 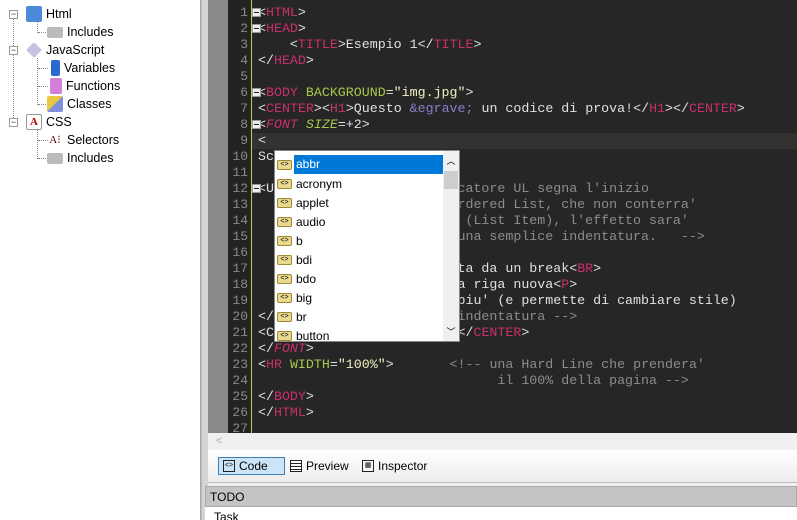 I want to click on code-line-24: il 100% della pagina -->, so click(x=473, y=381).